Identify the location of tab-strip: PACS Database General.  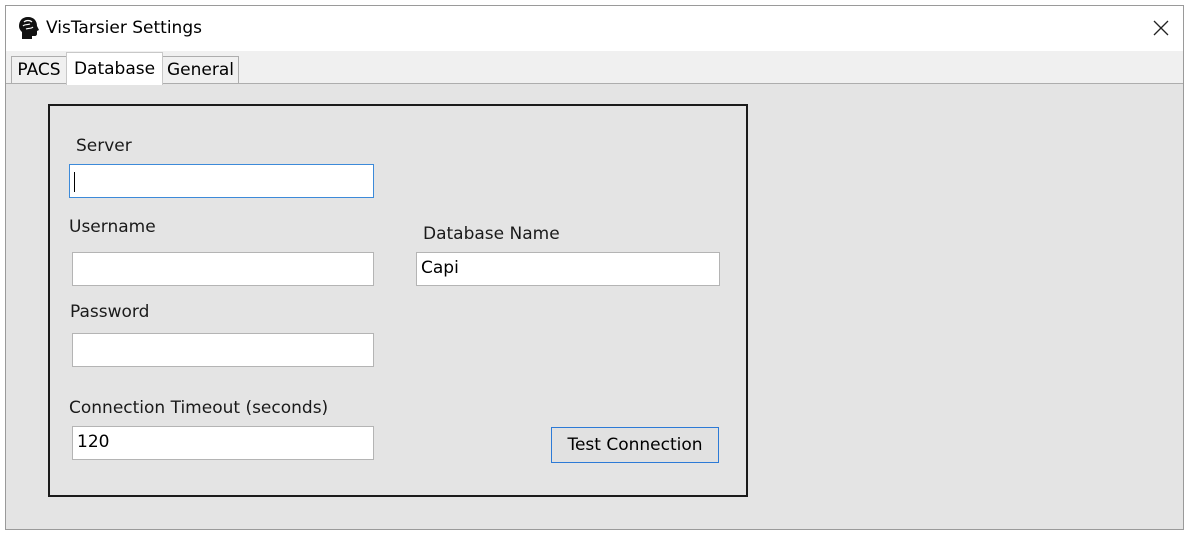
(594, 68).